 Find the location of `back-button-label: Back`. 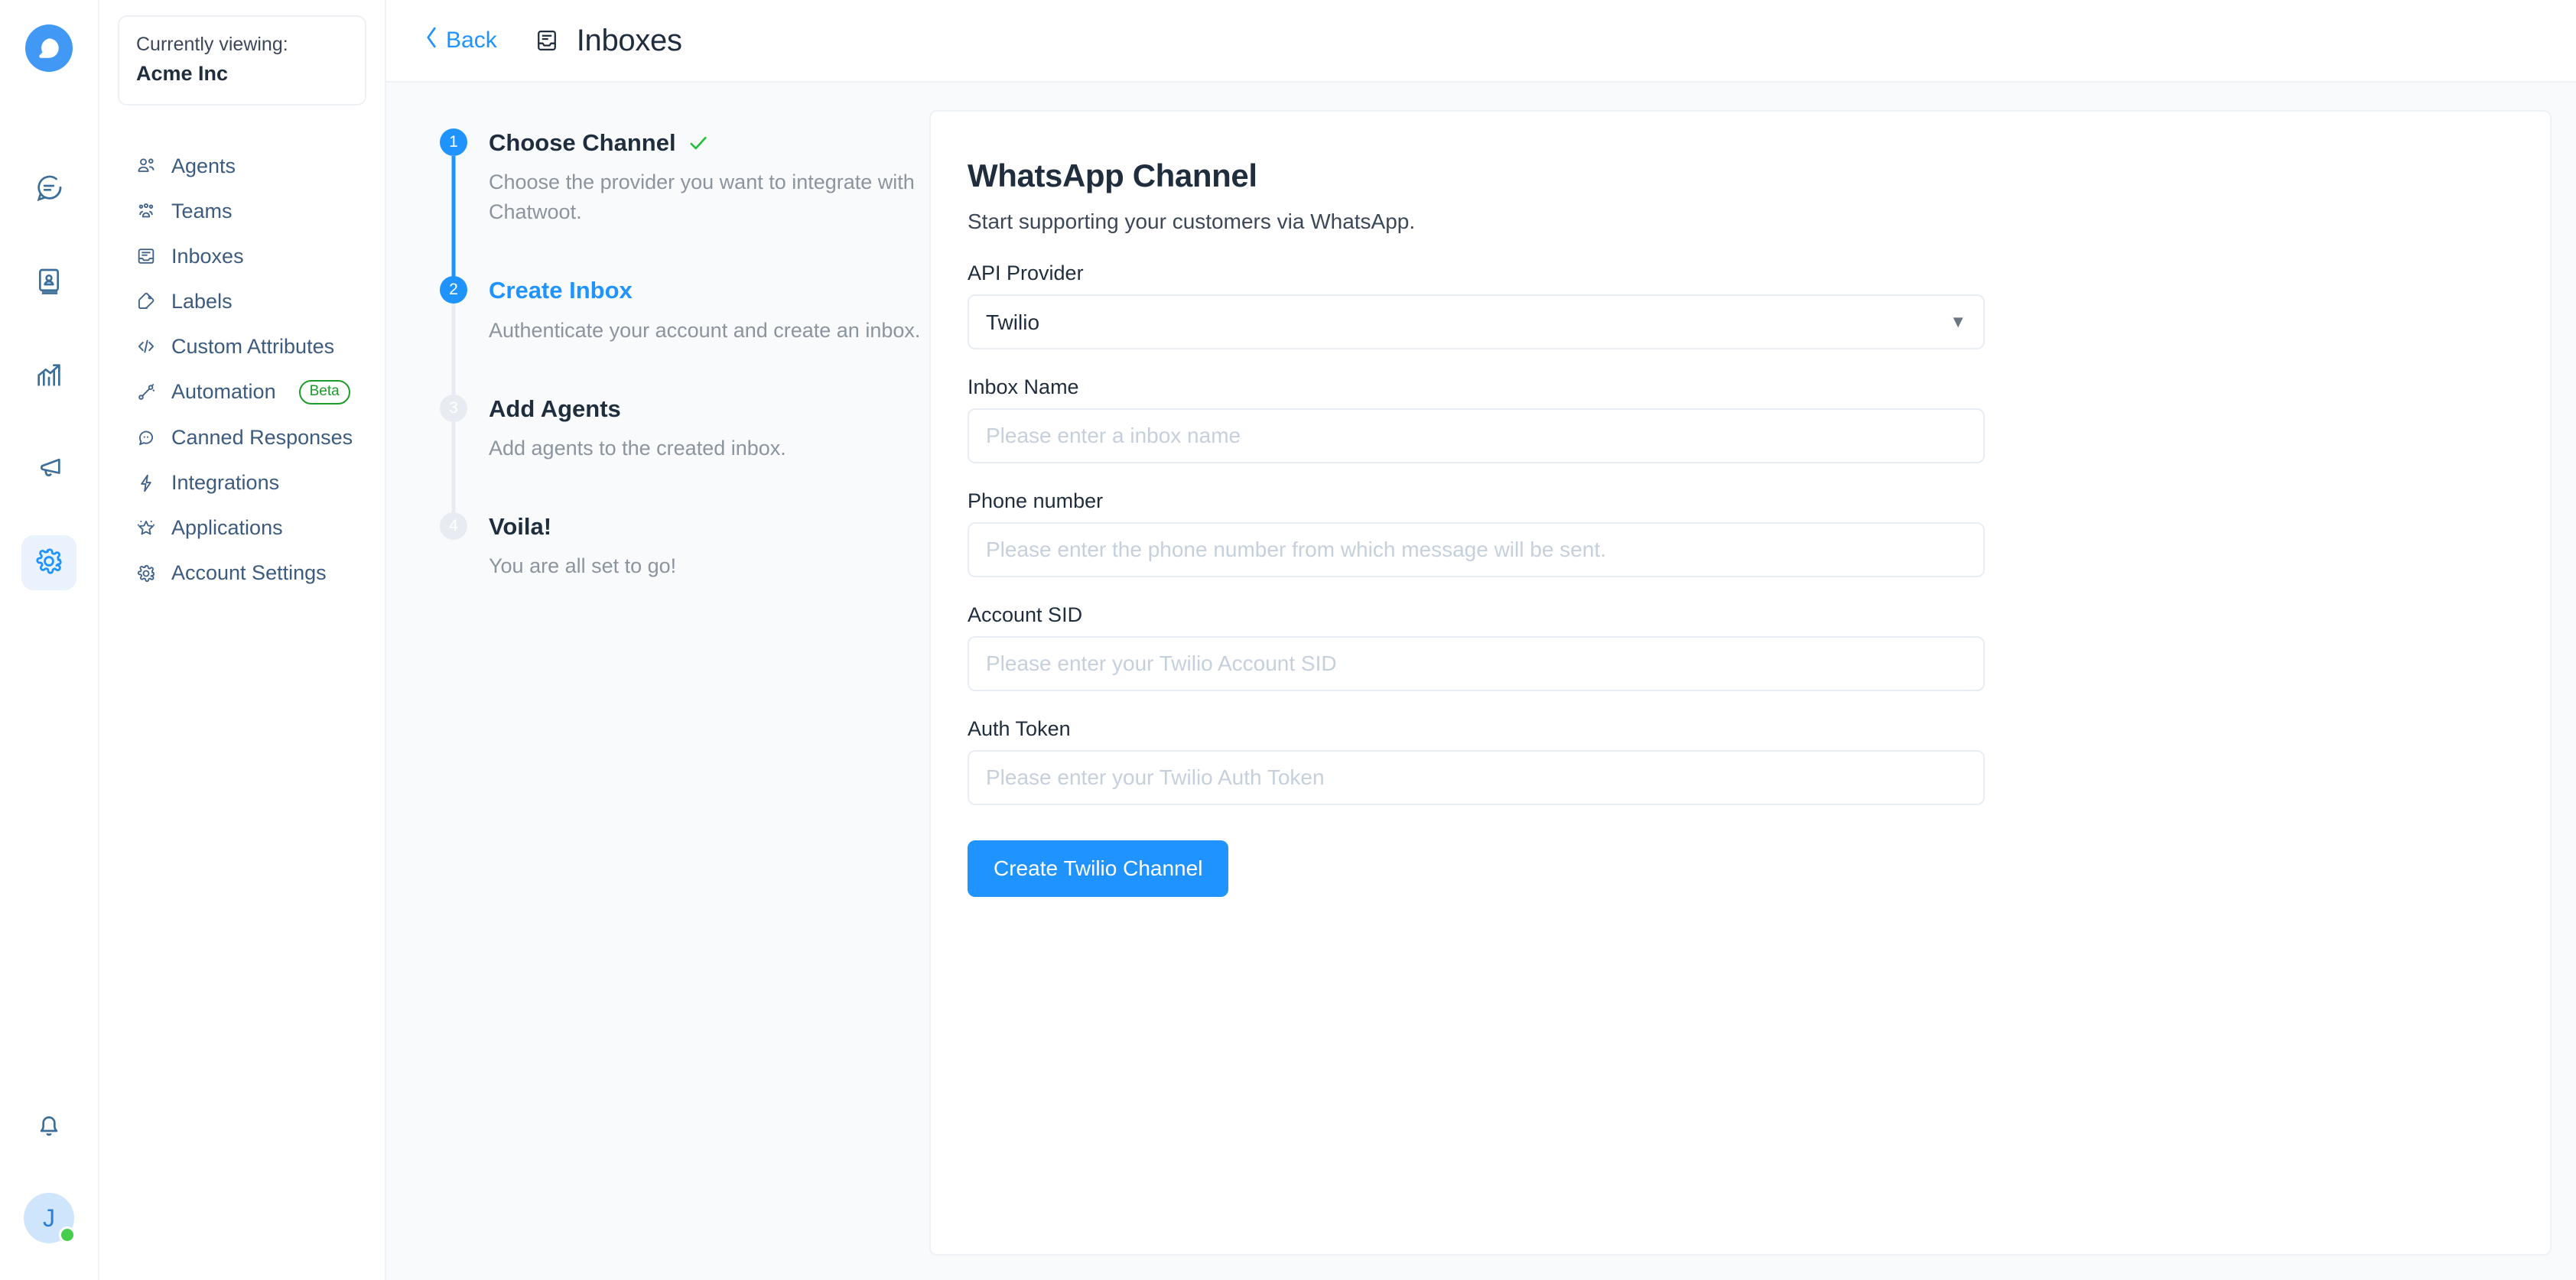

back-button-label: Back is located at coordinates (471, 40).